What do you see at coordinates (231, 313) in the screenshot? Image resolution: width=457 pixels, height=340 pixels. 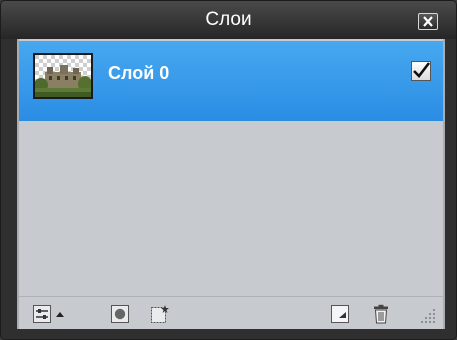 I see `panel-toolbar` at bounding box center [231, 313].